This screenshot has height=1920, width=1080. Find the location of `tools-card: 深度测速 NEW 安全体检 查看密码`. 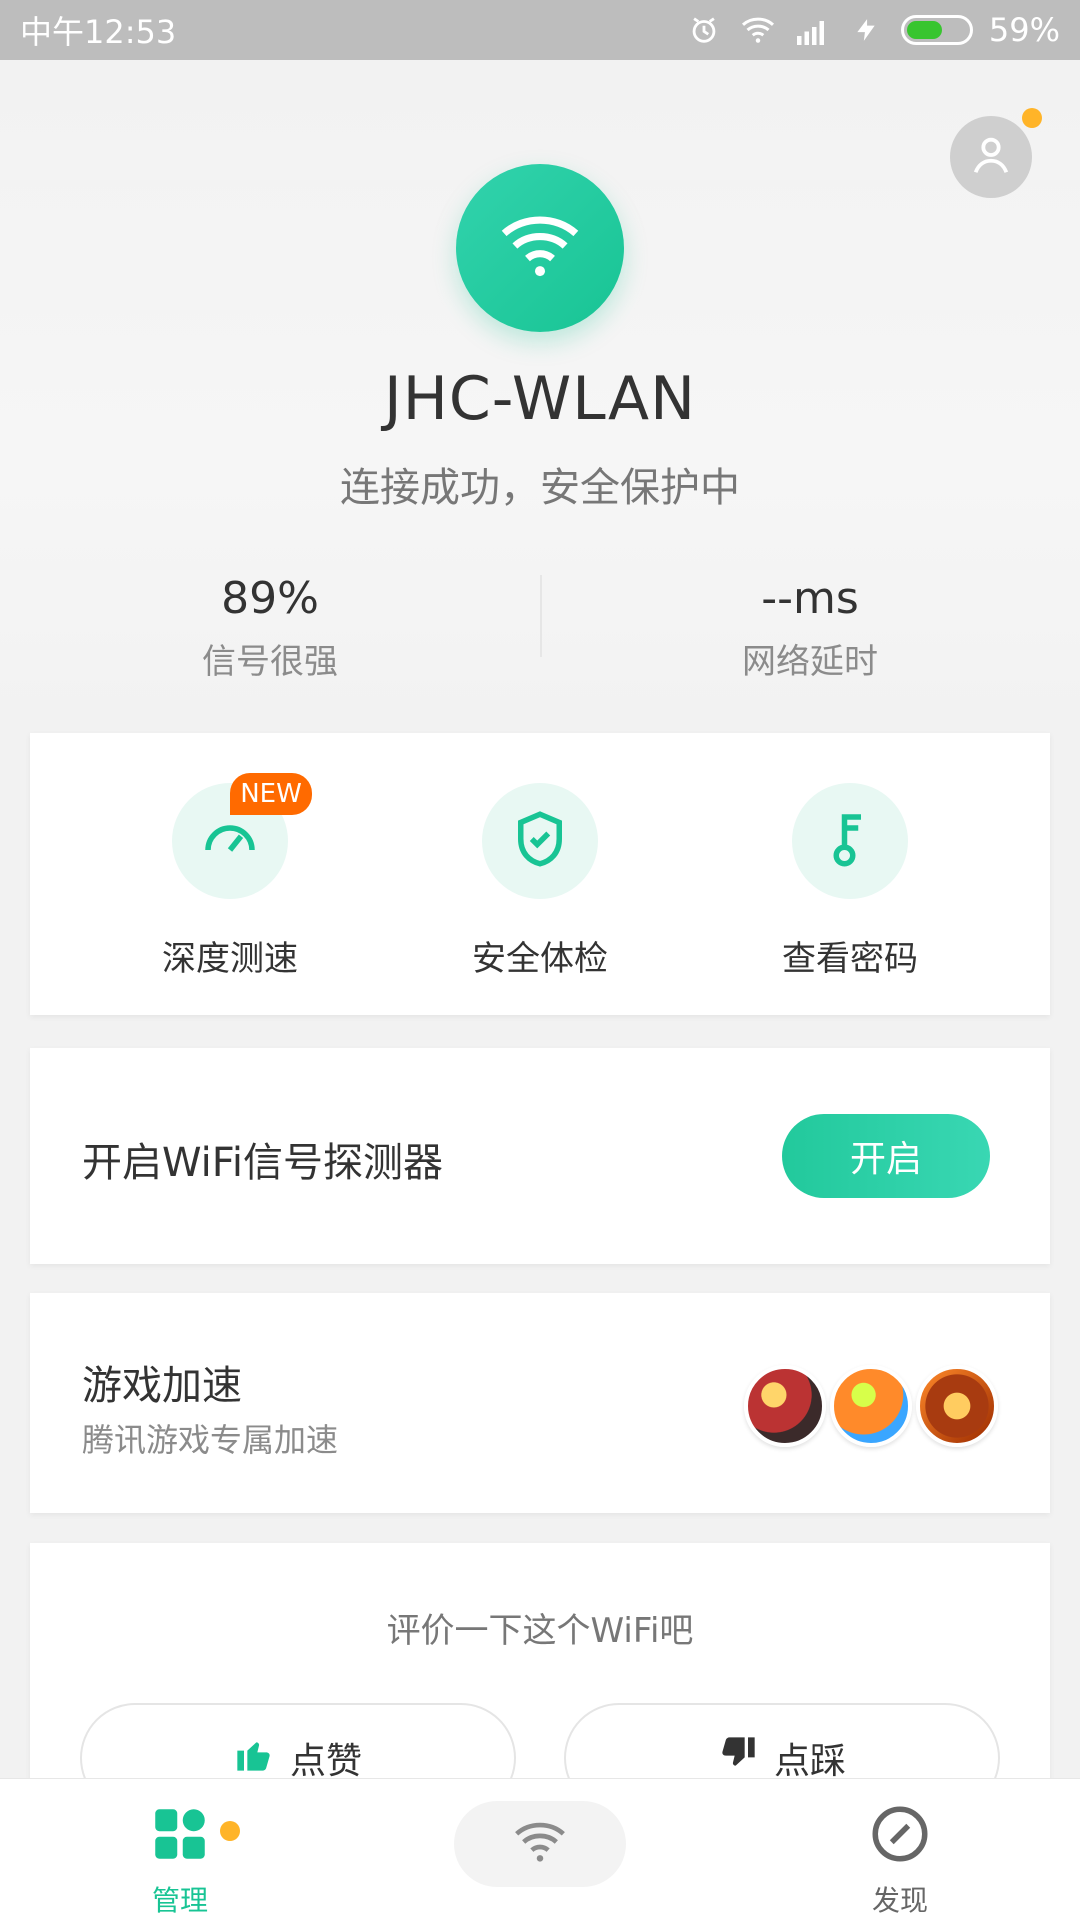

tools-card: 深度测速 NEW 安全体检 查看密码 is located at coordinates (540, 874).